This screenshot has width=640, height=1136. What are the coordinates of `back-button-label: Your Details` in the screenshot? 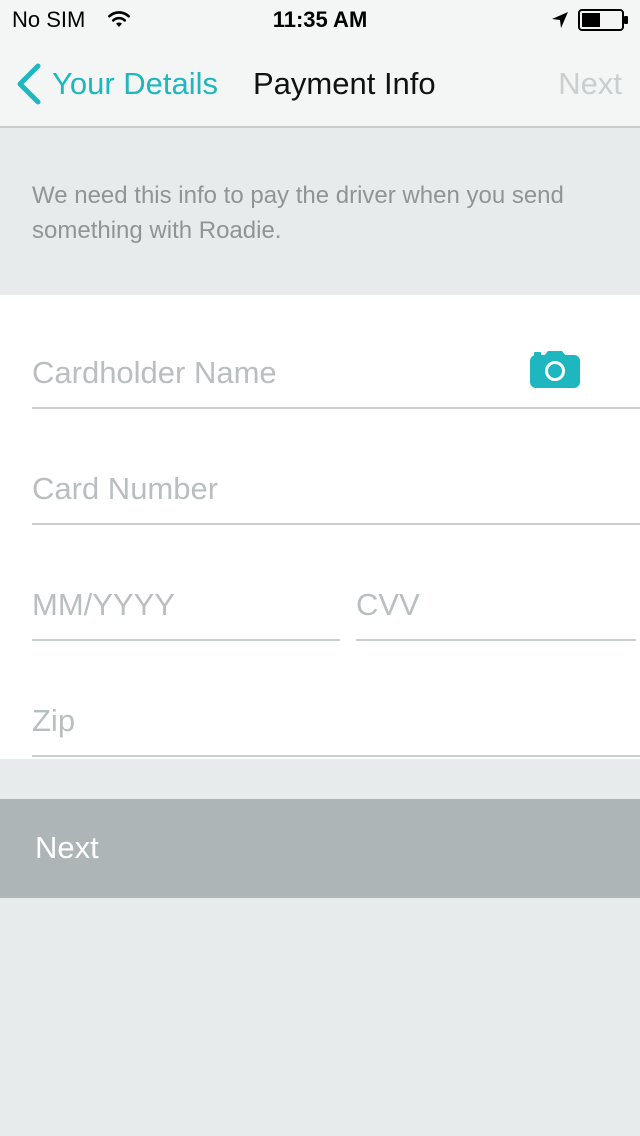 It's located at (135, 83).